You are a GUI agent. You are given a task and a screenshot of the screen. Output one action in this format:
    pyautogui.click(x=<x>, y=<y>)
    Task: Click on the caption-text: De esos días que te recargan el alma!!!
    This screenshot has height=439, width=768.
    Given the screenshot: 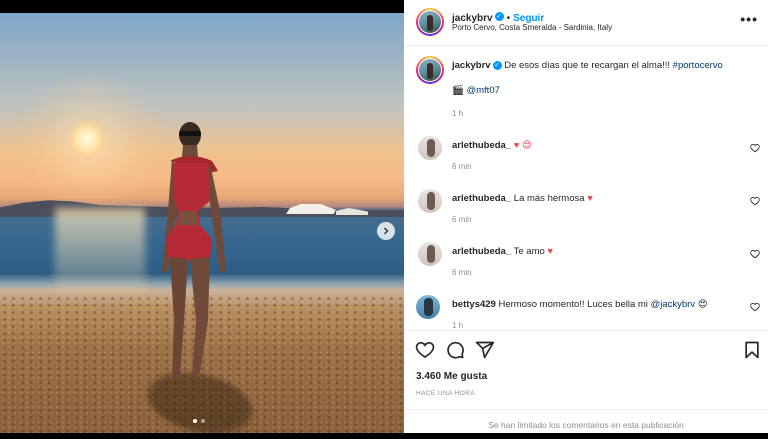 What is the action you would take?
    pyautogui.click(x=588, y=65)
    